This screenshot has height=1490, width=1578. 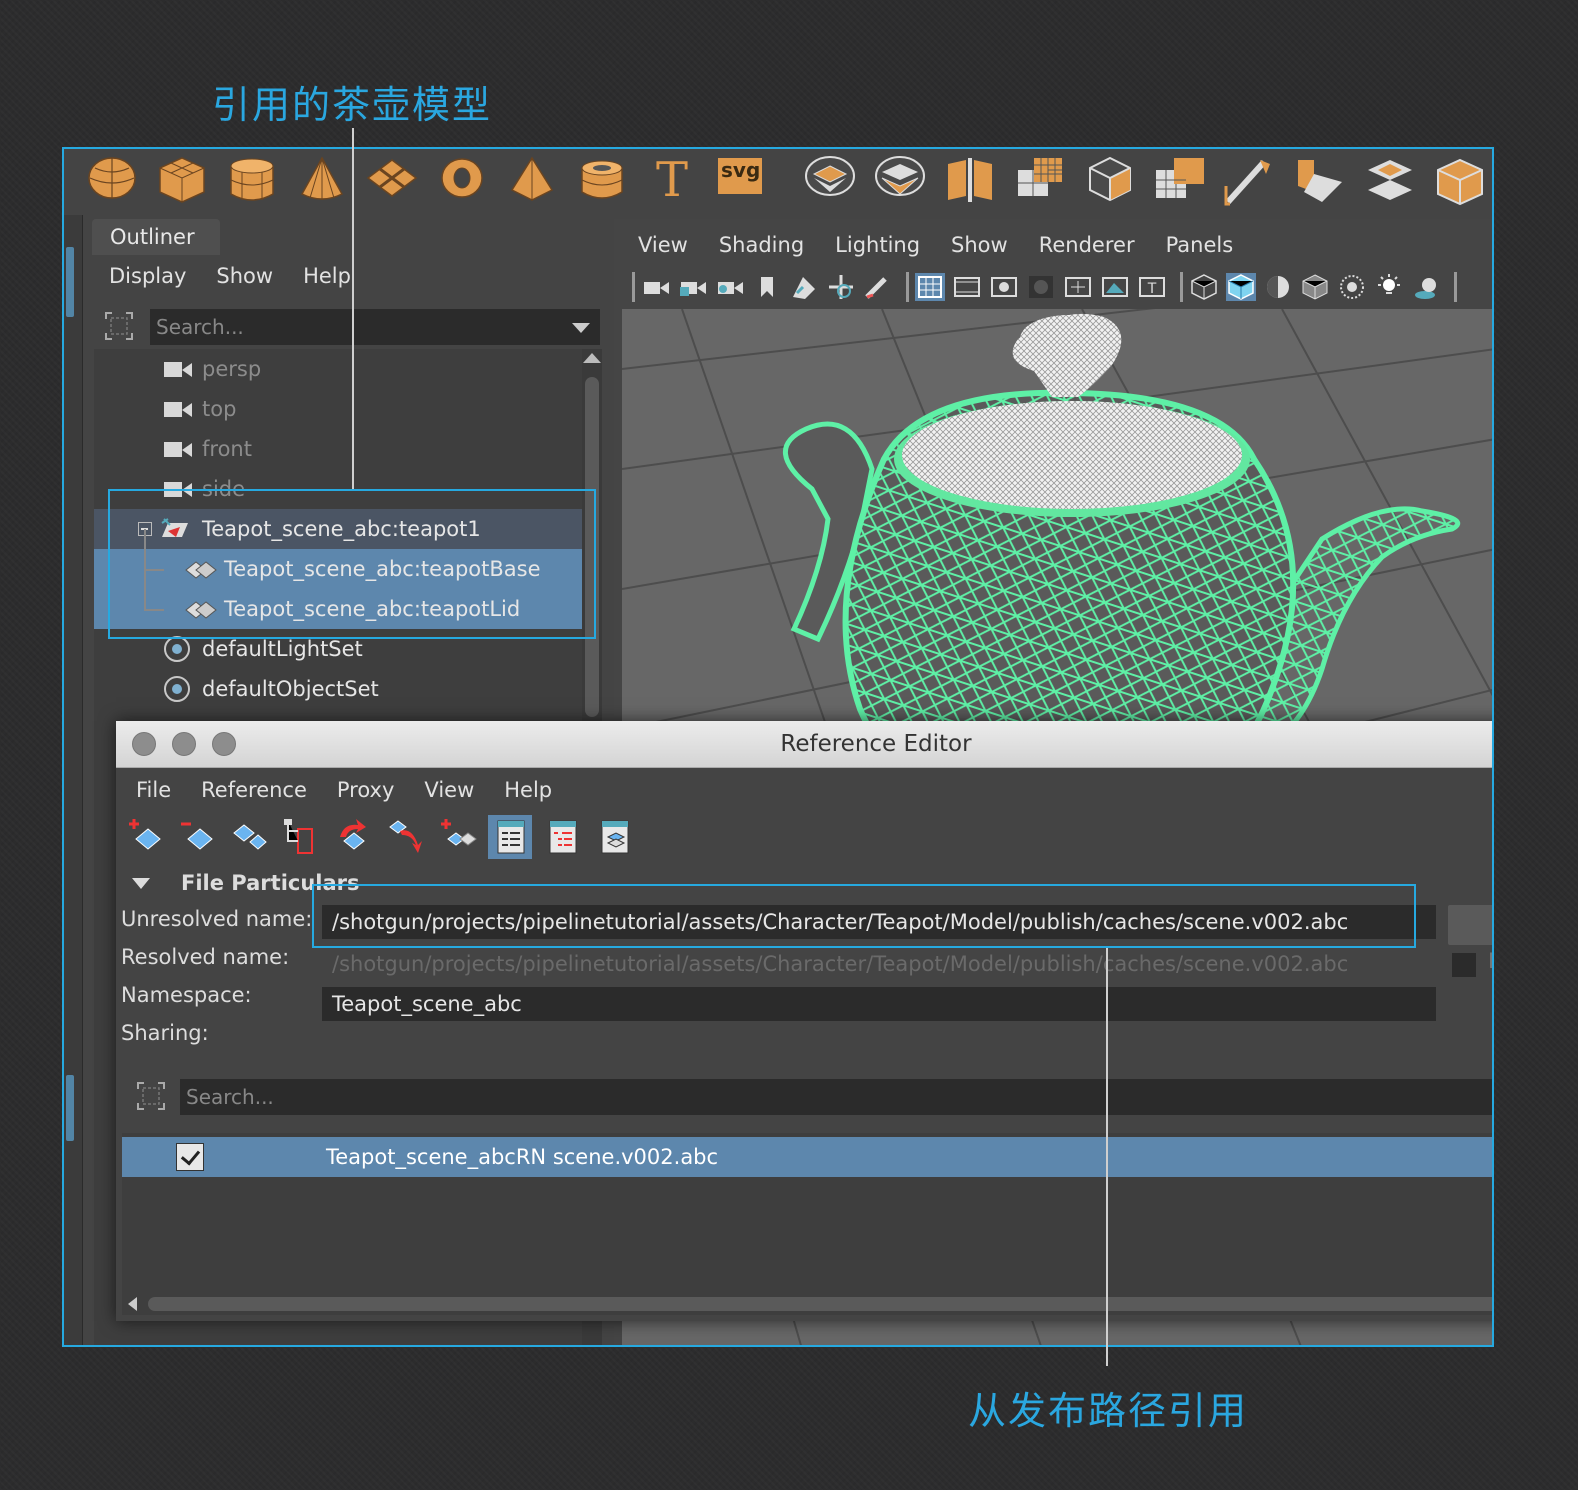 I want to click on field-chart-icon, so click(x=1078, y=287).